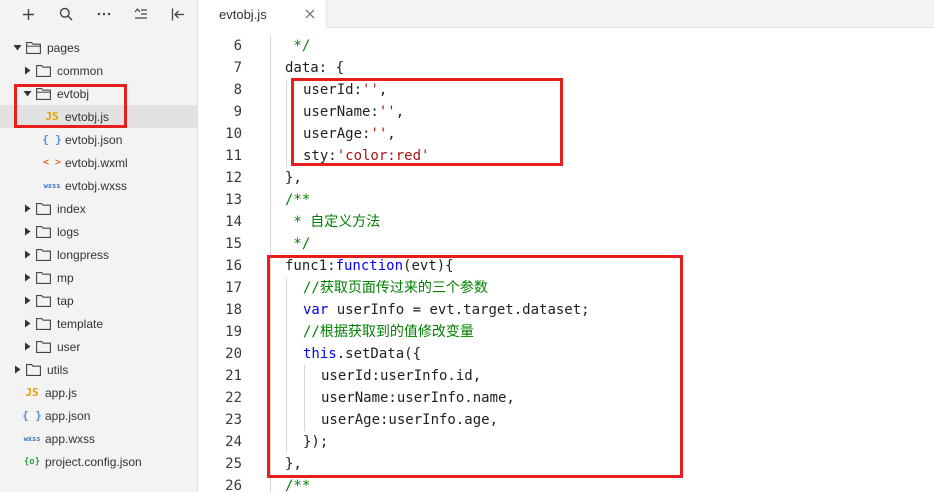  Describe the element at coordinates (566, 244) in the screenshot. I see `code-line: 15 */` at that location.